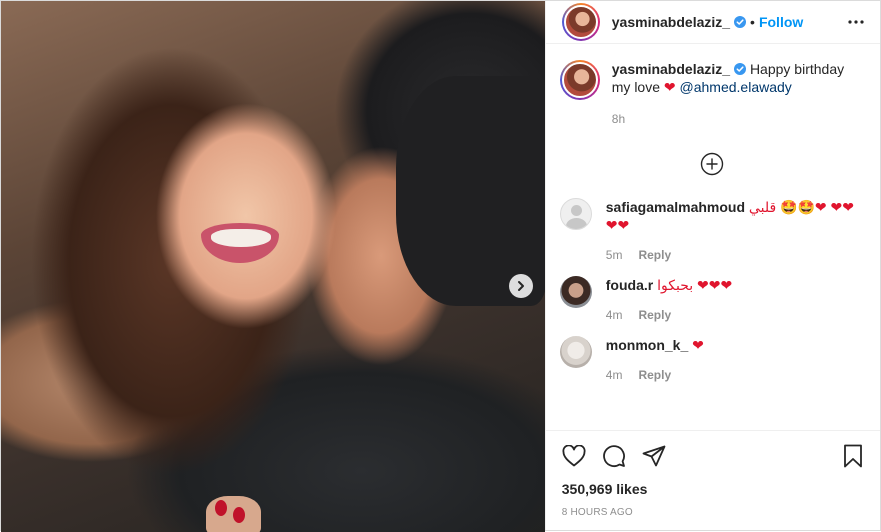 The height and width of the screenshot is (532, 881). I want to click on paper-plane-icon, so click(654, 456).